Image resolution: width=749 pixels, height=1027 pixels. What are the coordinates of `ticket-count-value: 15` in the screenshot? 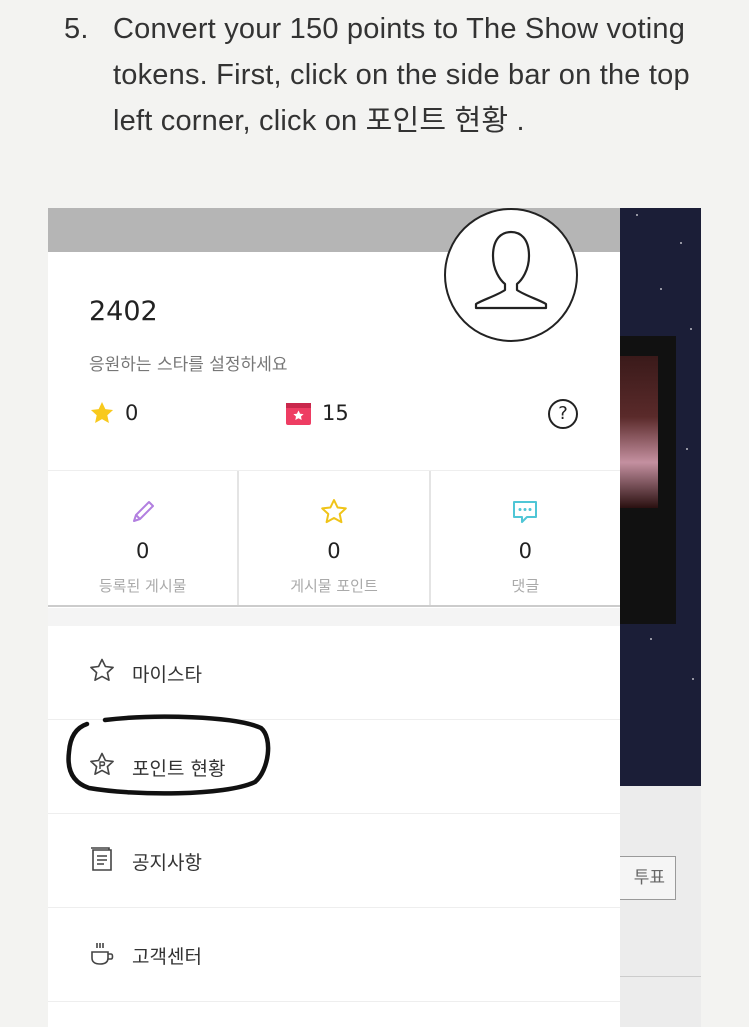 It's located at (335, 413).